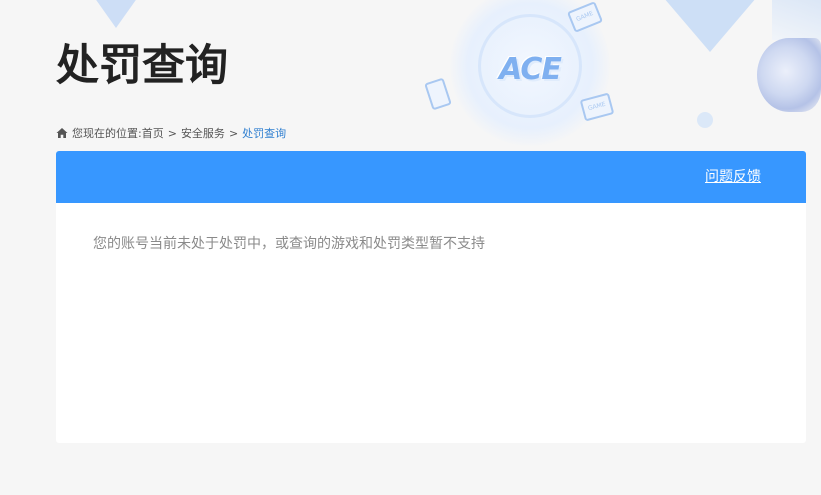 The width and height of the screenshot is (821, 495). I want to click on feedback-link: 问题反馈, so click(733, 177).